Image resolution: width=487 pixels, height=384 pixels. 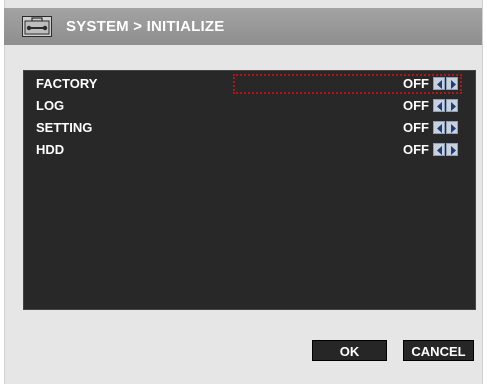 I want to click on setting-row-factory: FACTORY OFF, so click(x=249, y=84).